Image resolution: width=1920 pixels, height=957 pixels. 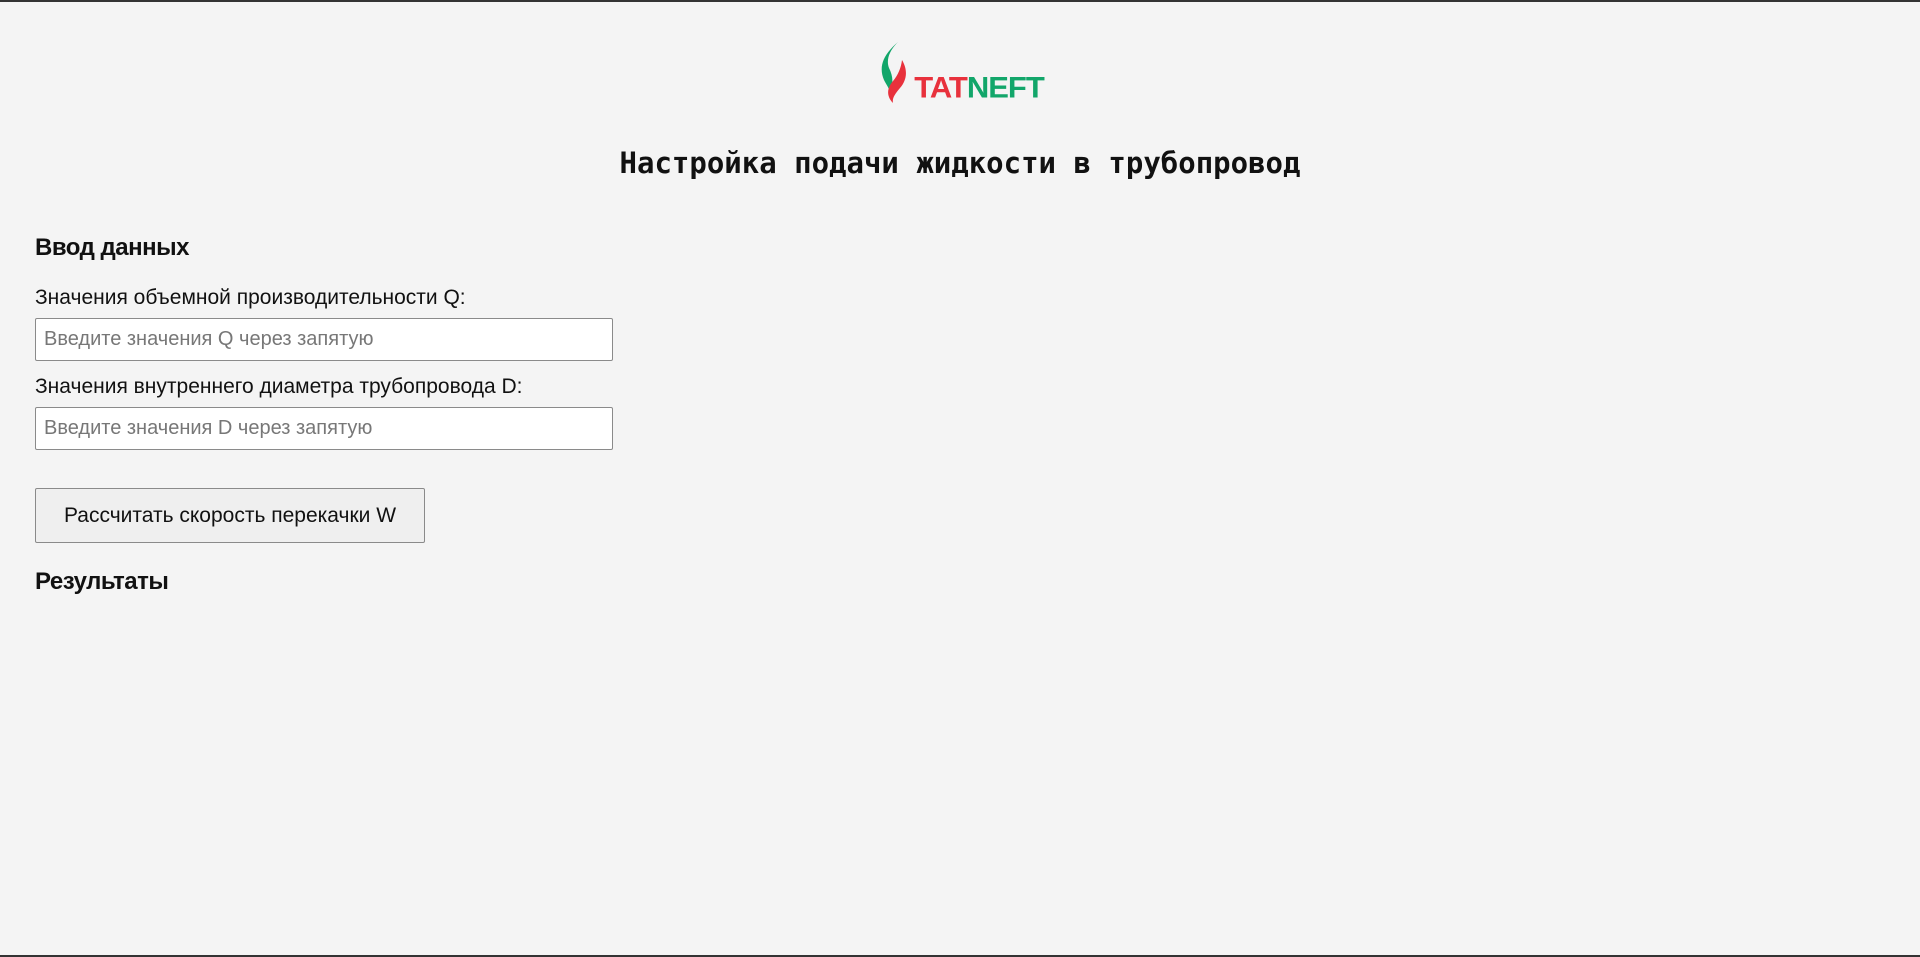 I want to click on logo-wordmark: TATNEFT, so click(x=979, y=87).